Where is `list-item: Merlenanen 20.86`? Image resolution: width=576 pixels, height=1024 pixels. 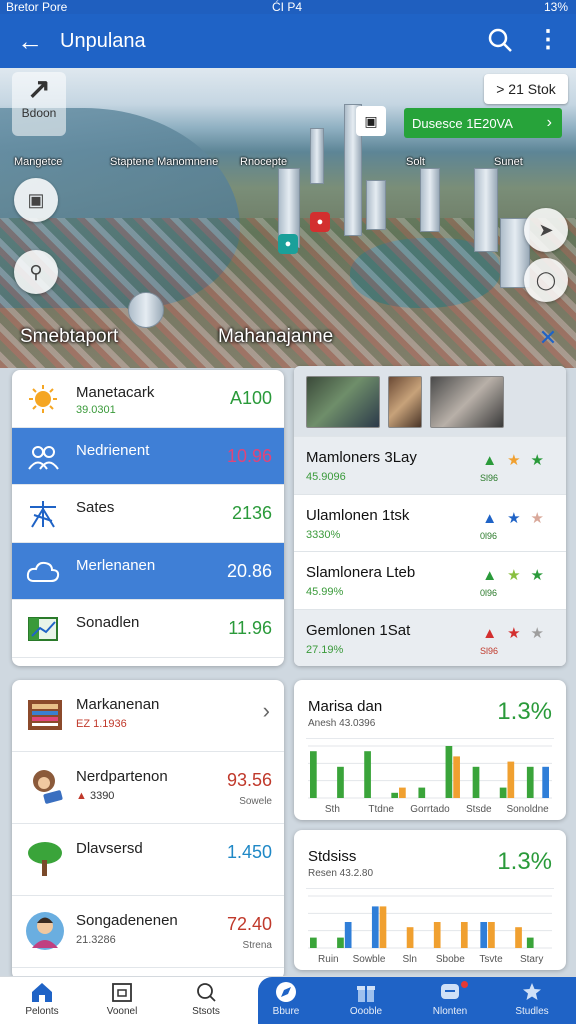
list-item: Merlenanen 20.86 is located at coordinates (148, 571).